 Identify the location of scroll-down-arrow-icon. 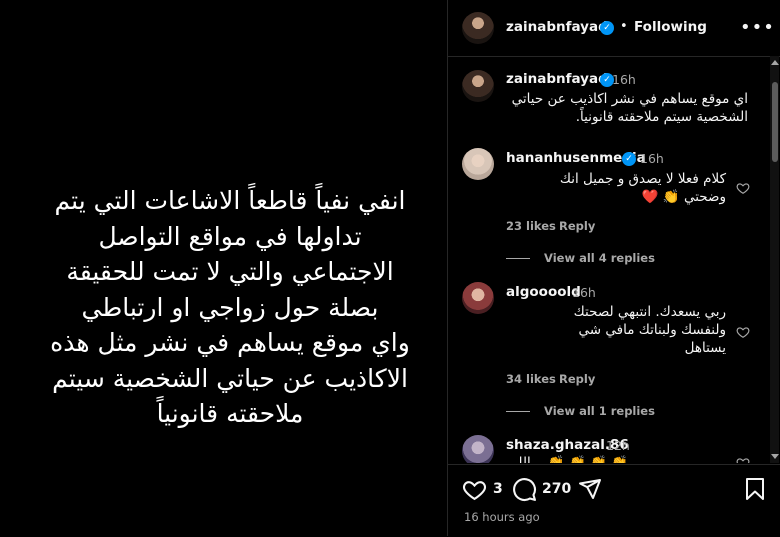
(775, 456).